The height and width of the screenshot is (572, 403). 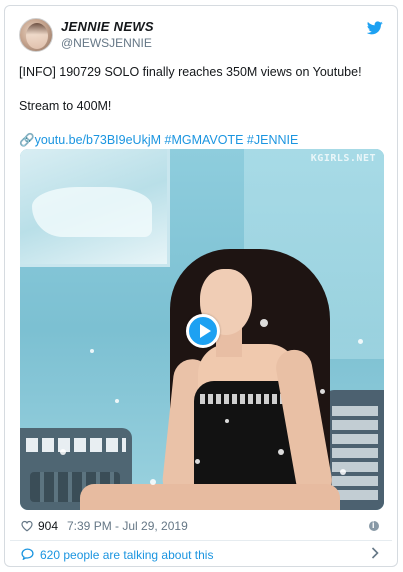 What do you see at coordinates (375, 28) in the screenshot?
I see `twitter-bird-icon` at bounding box center [375, 28].